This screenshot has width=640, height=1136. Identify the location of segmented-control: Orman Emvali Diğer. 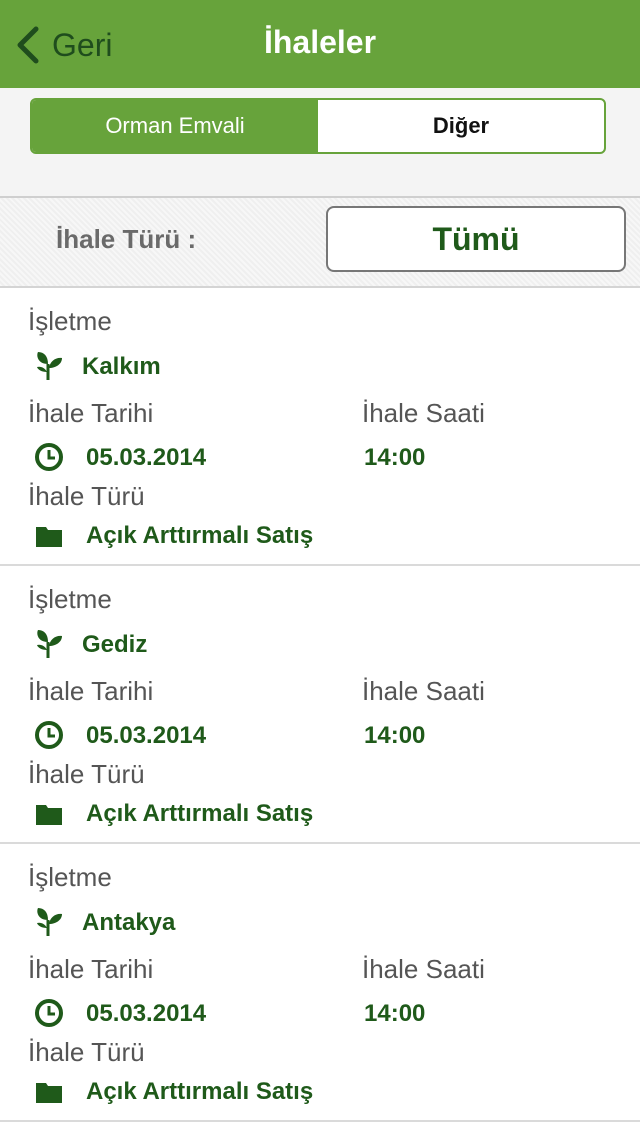
(318, 126).